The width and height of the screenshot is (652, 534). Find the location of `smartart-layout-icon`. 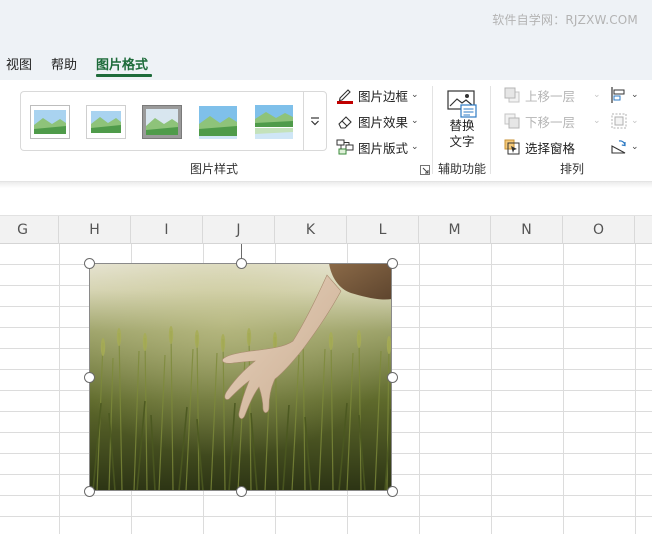

smartart-layout-icon is located at coordinates (345, 147).